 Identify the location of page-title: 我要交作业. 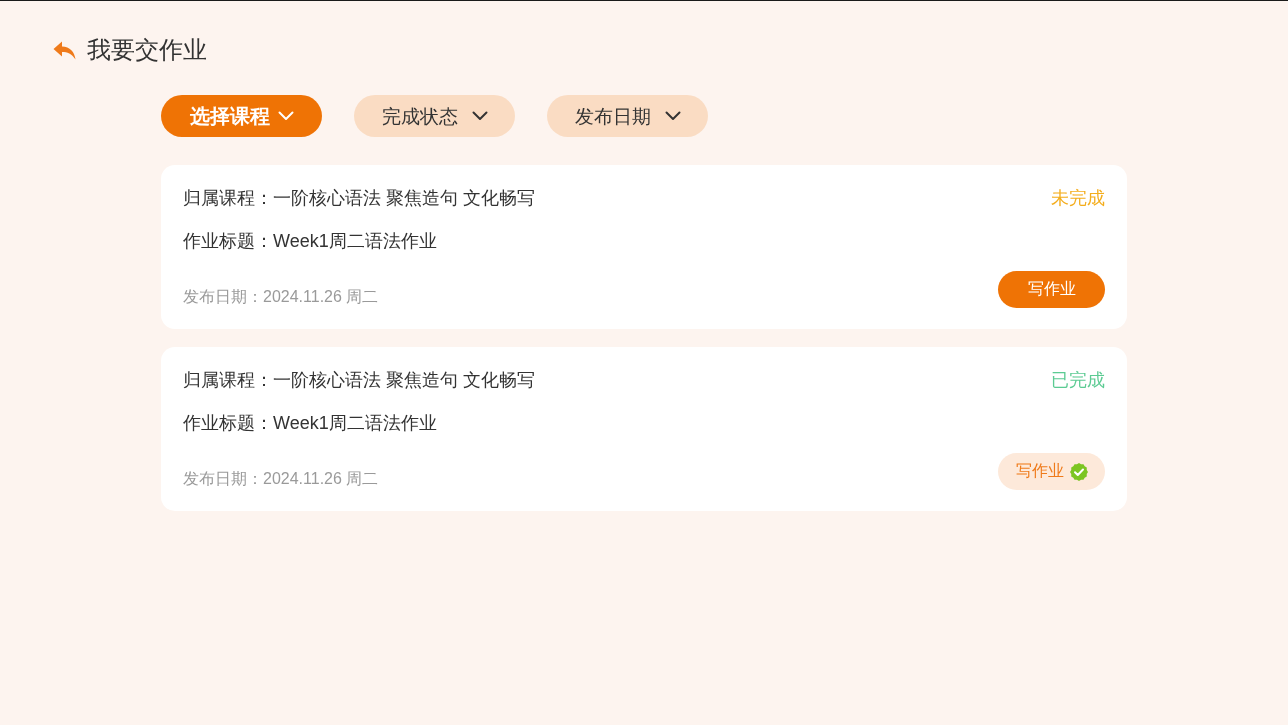
(147, 50).